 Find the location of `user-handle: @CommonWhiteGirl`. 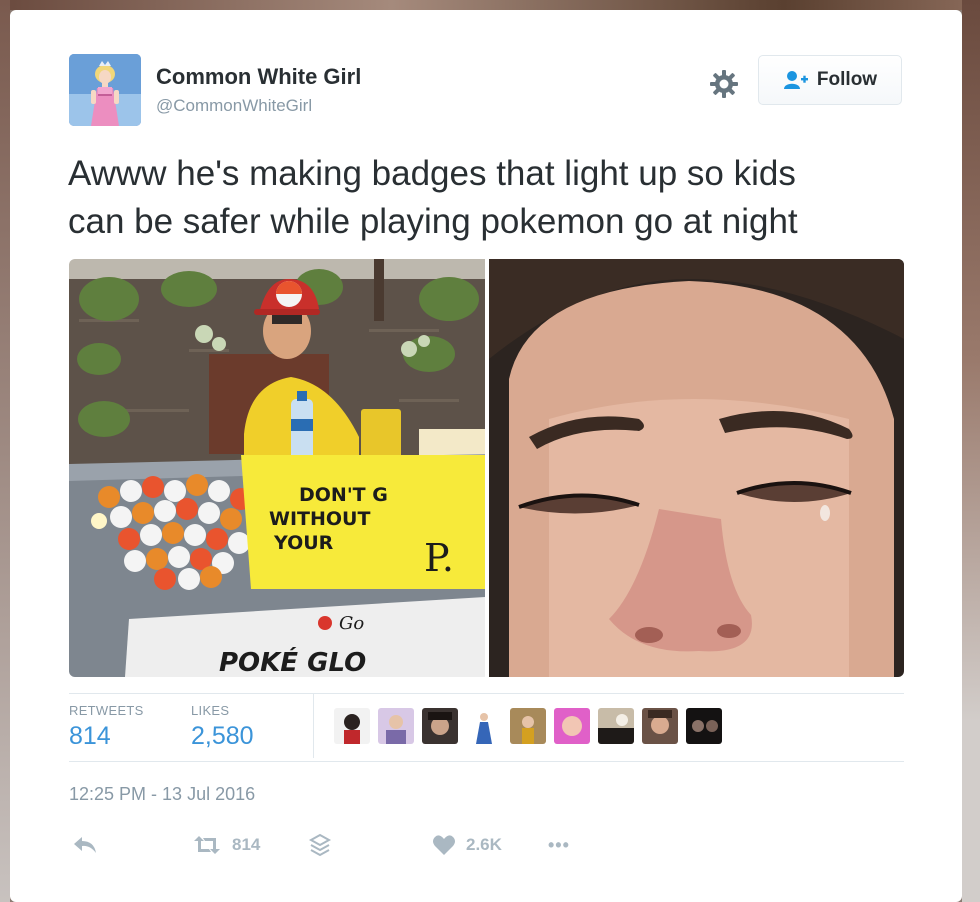

user-handle: @CommonWhiteGirl is located at coordinates (234, 106).